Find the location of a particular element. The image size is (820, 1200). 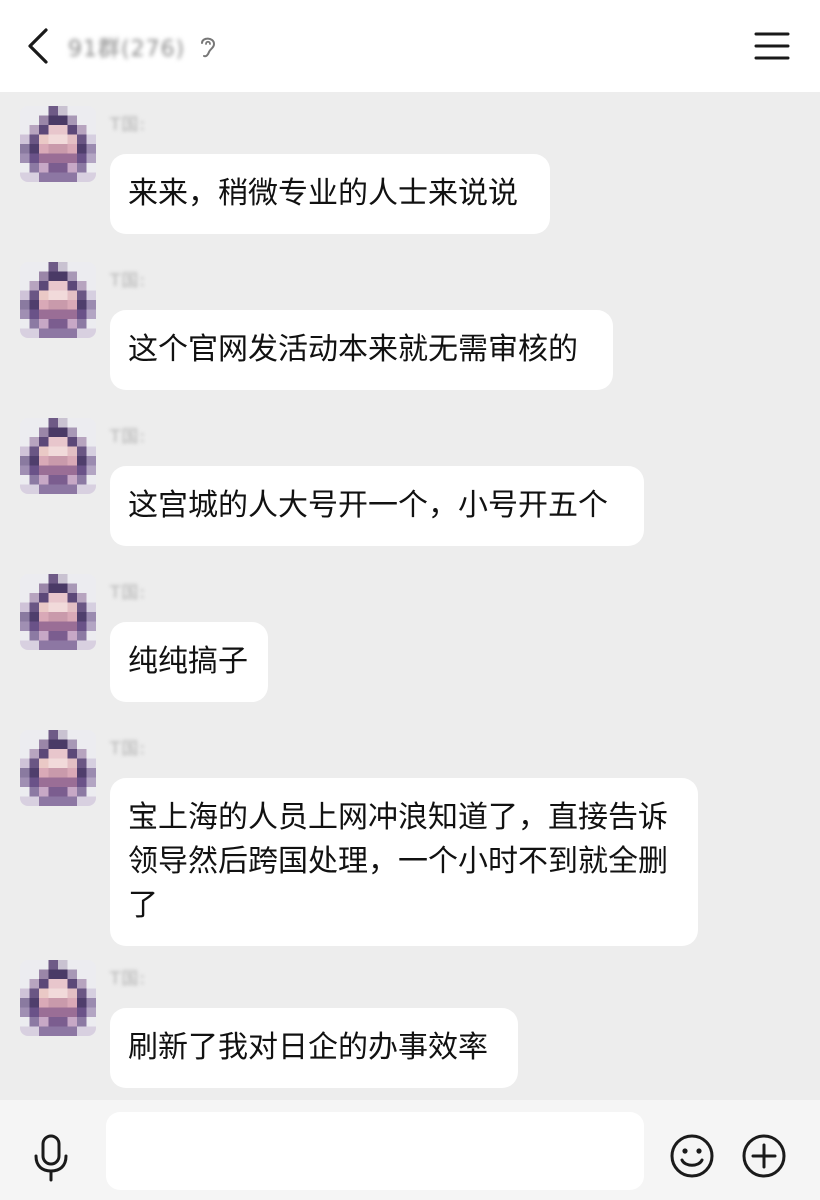

message-bubble: 宝上海的人员上网冲浪知道了，直接告诉领导然后跨国处理，一个小时不到就全删了 is located at coordinates (404, 862).